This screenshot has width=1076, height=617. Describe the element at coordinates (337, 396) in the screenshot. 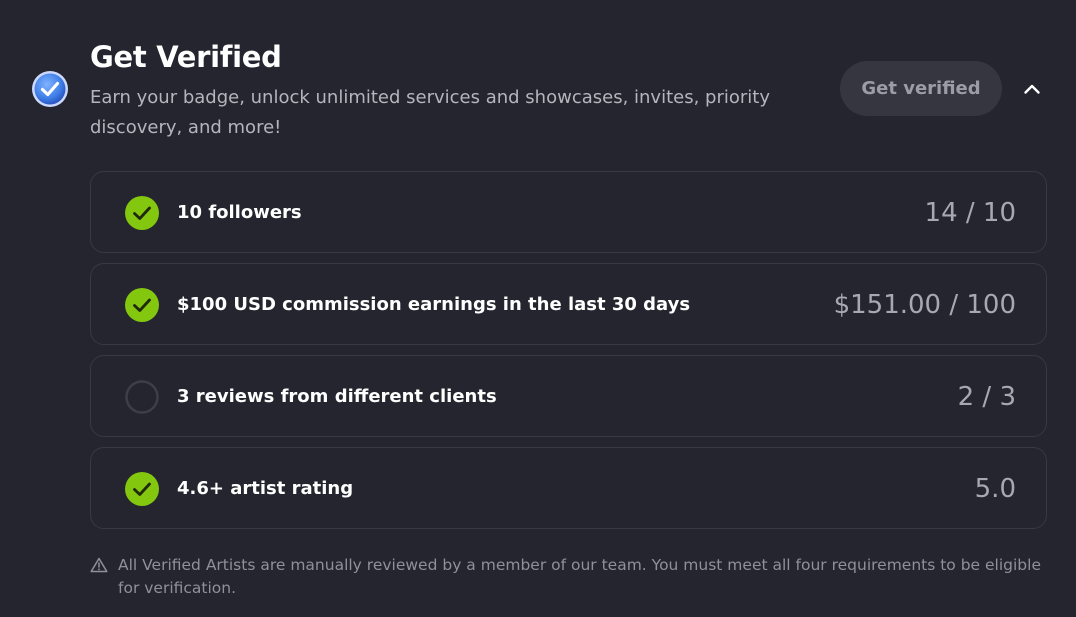

I see `requirement-label: 3 reviews from different clients` at that location.